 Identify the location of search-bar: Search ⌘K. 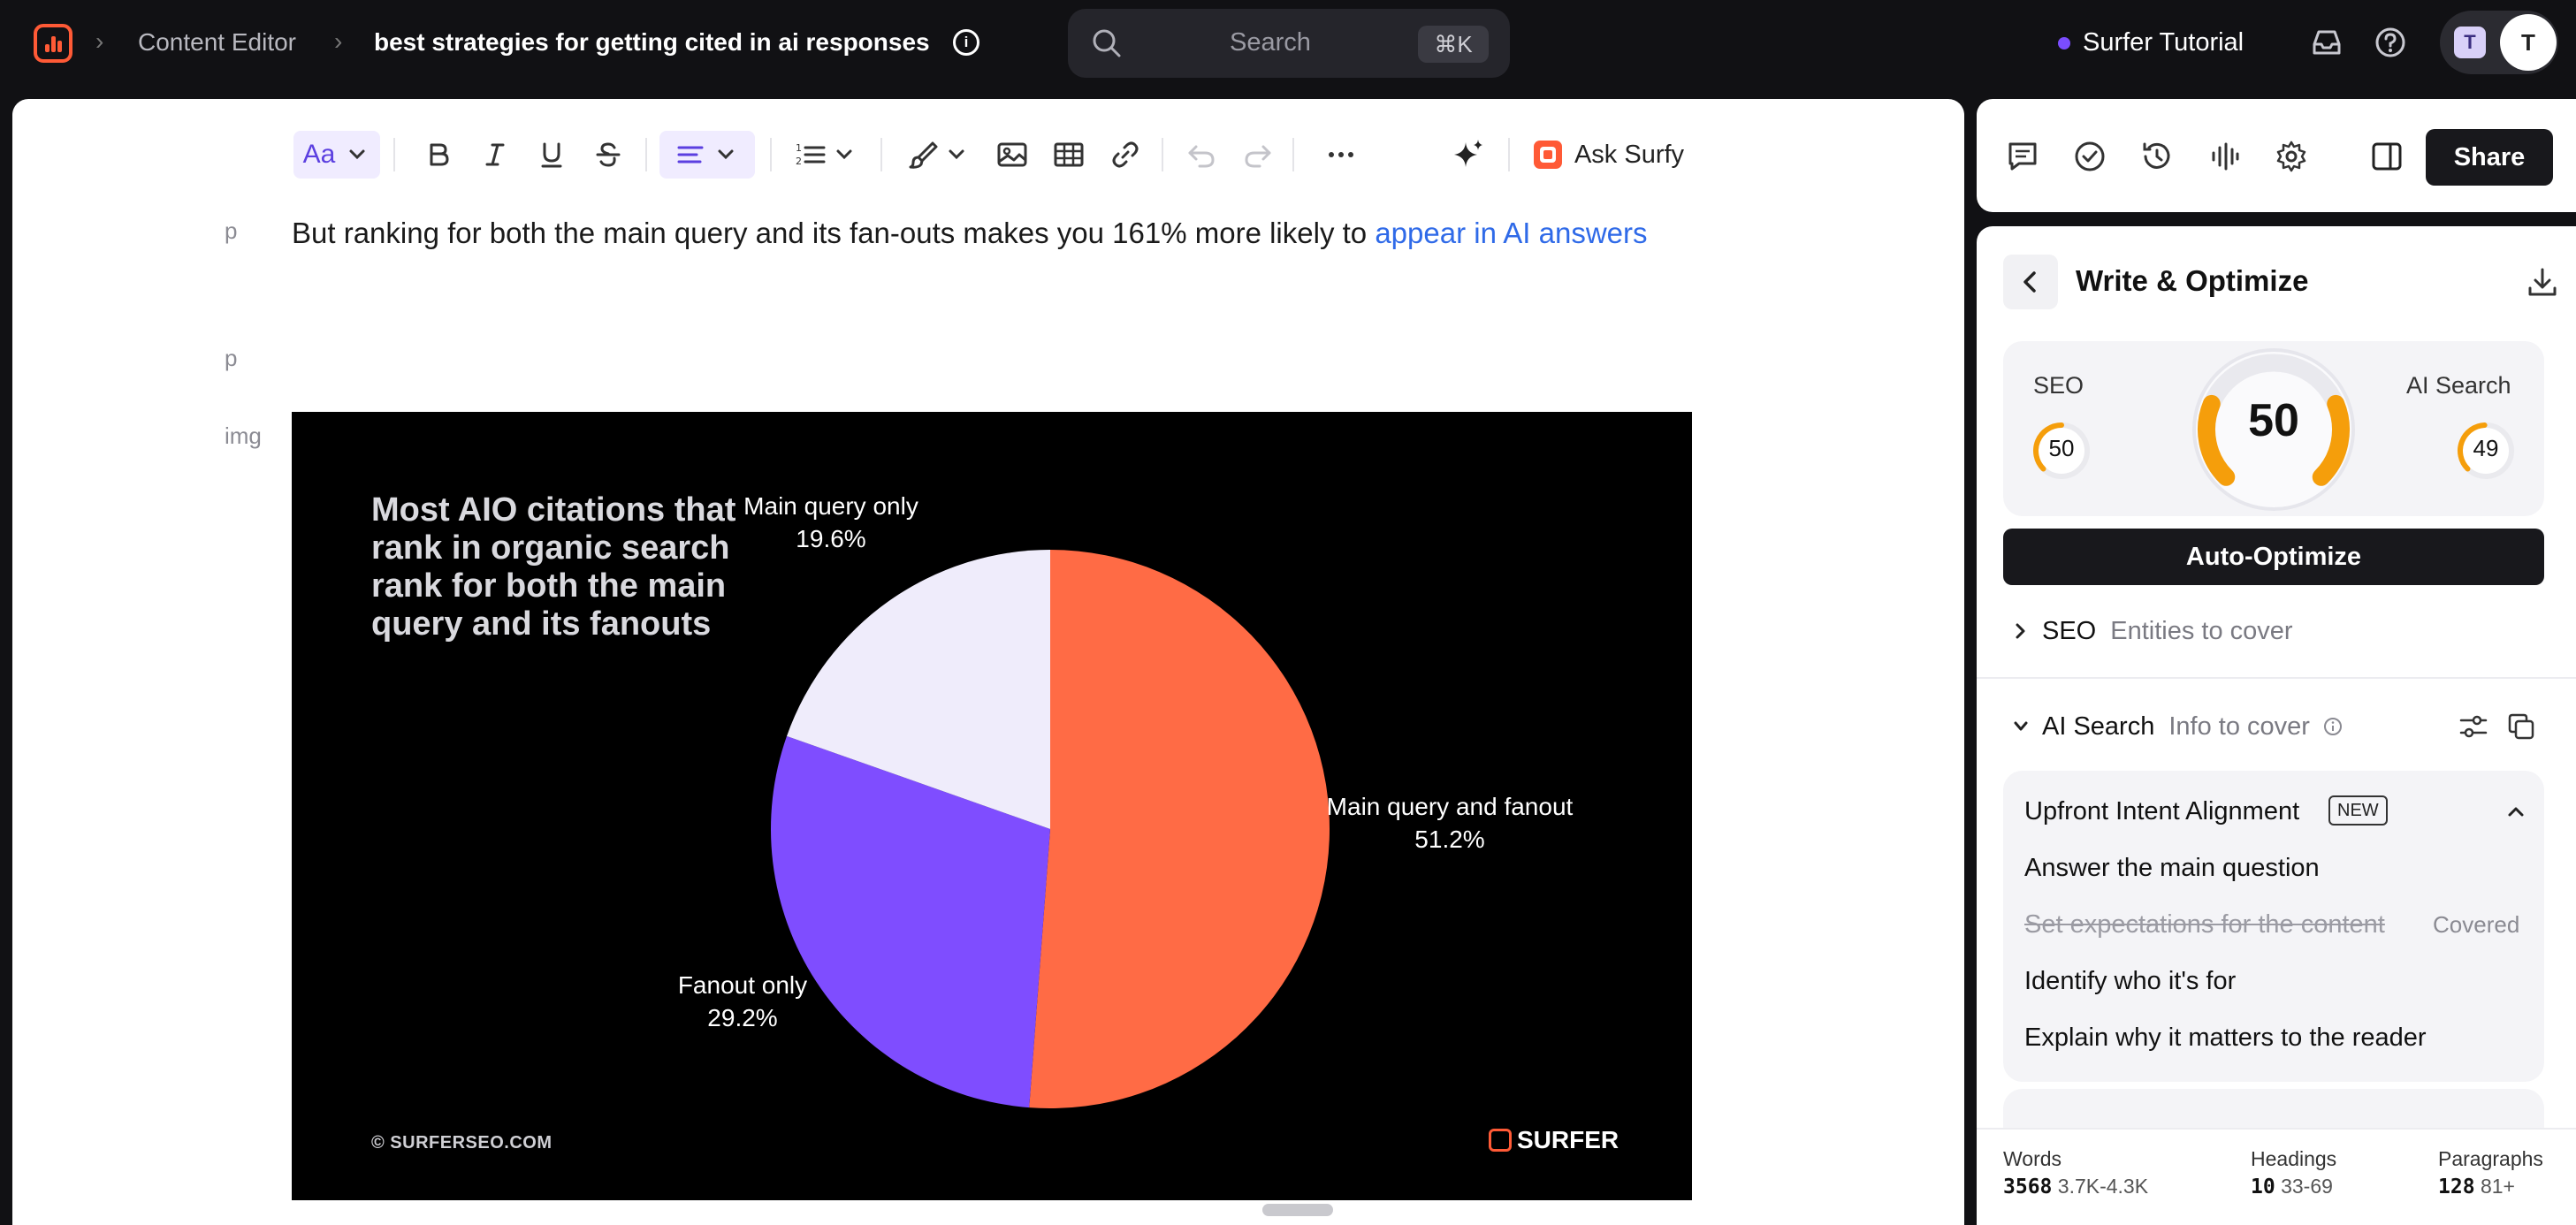
(1289, 44).